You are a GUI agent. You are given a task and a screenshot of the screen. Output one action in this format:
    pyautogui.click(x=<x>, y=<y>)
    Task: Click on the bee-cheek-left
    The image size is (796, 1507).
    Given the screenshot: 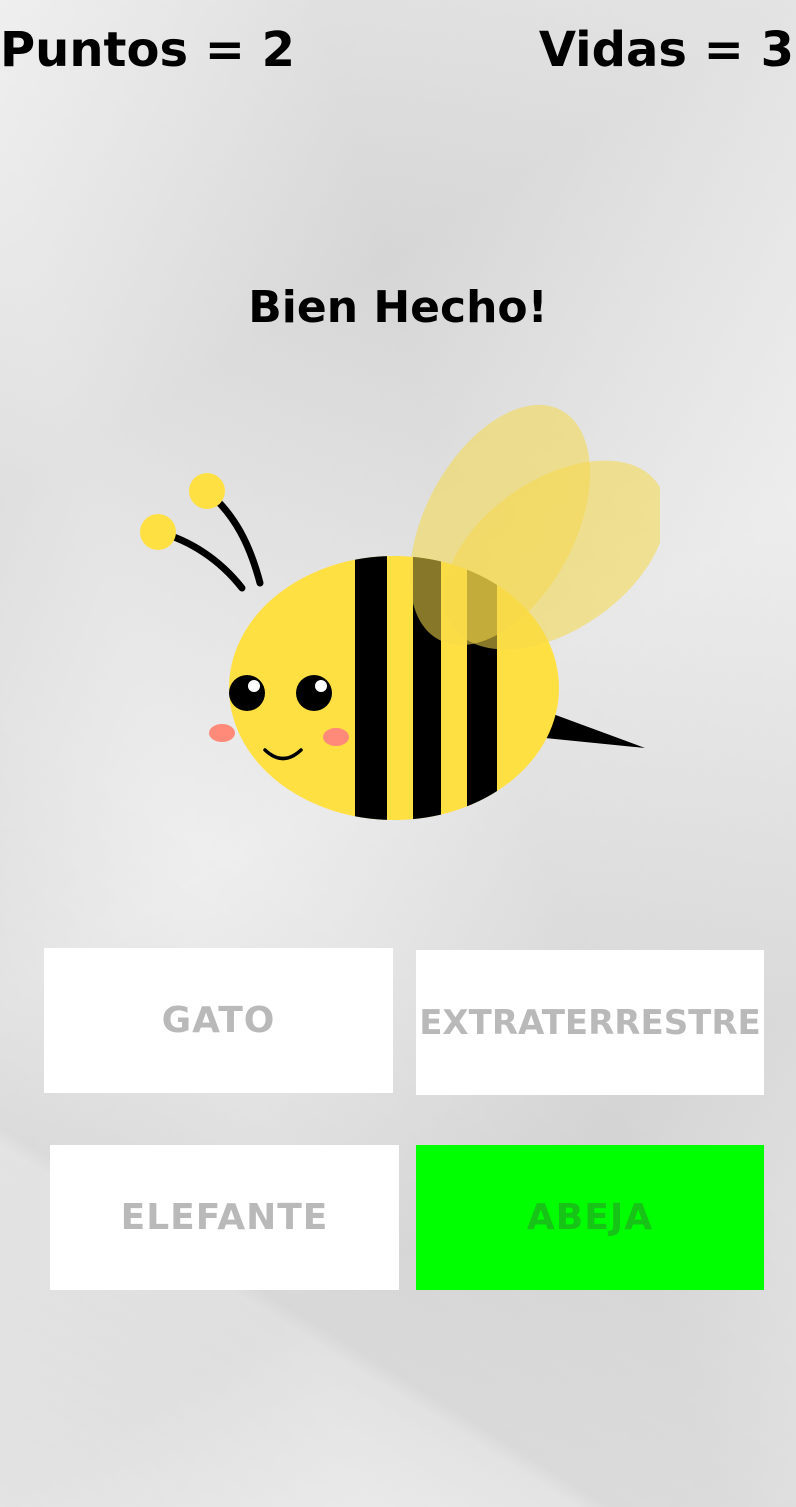 What is the action you would take?
    pyautogui.click(x=222, y=733)
    